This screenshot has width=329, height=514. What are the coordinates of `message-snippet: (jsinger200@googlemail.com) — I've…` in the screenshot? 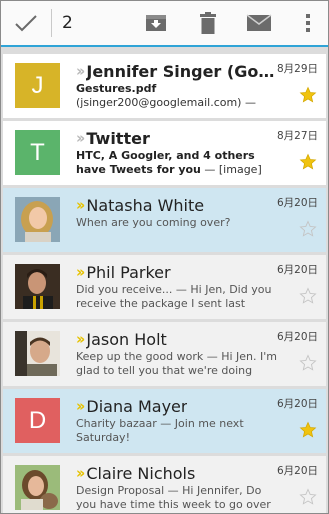 It's located at (166, 102).